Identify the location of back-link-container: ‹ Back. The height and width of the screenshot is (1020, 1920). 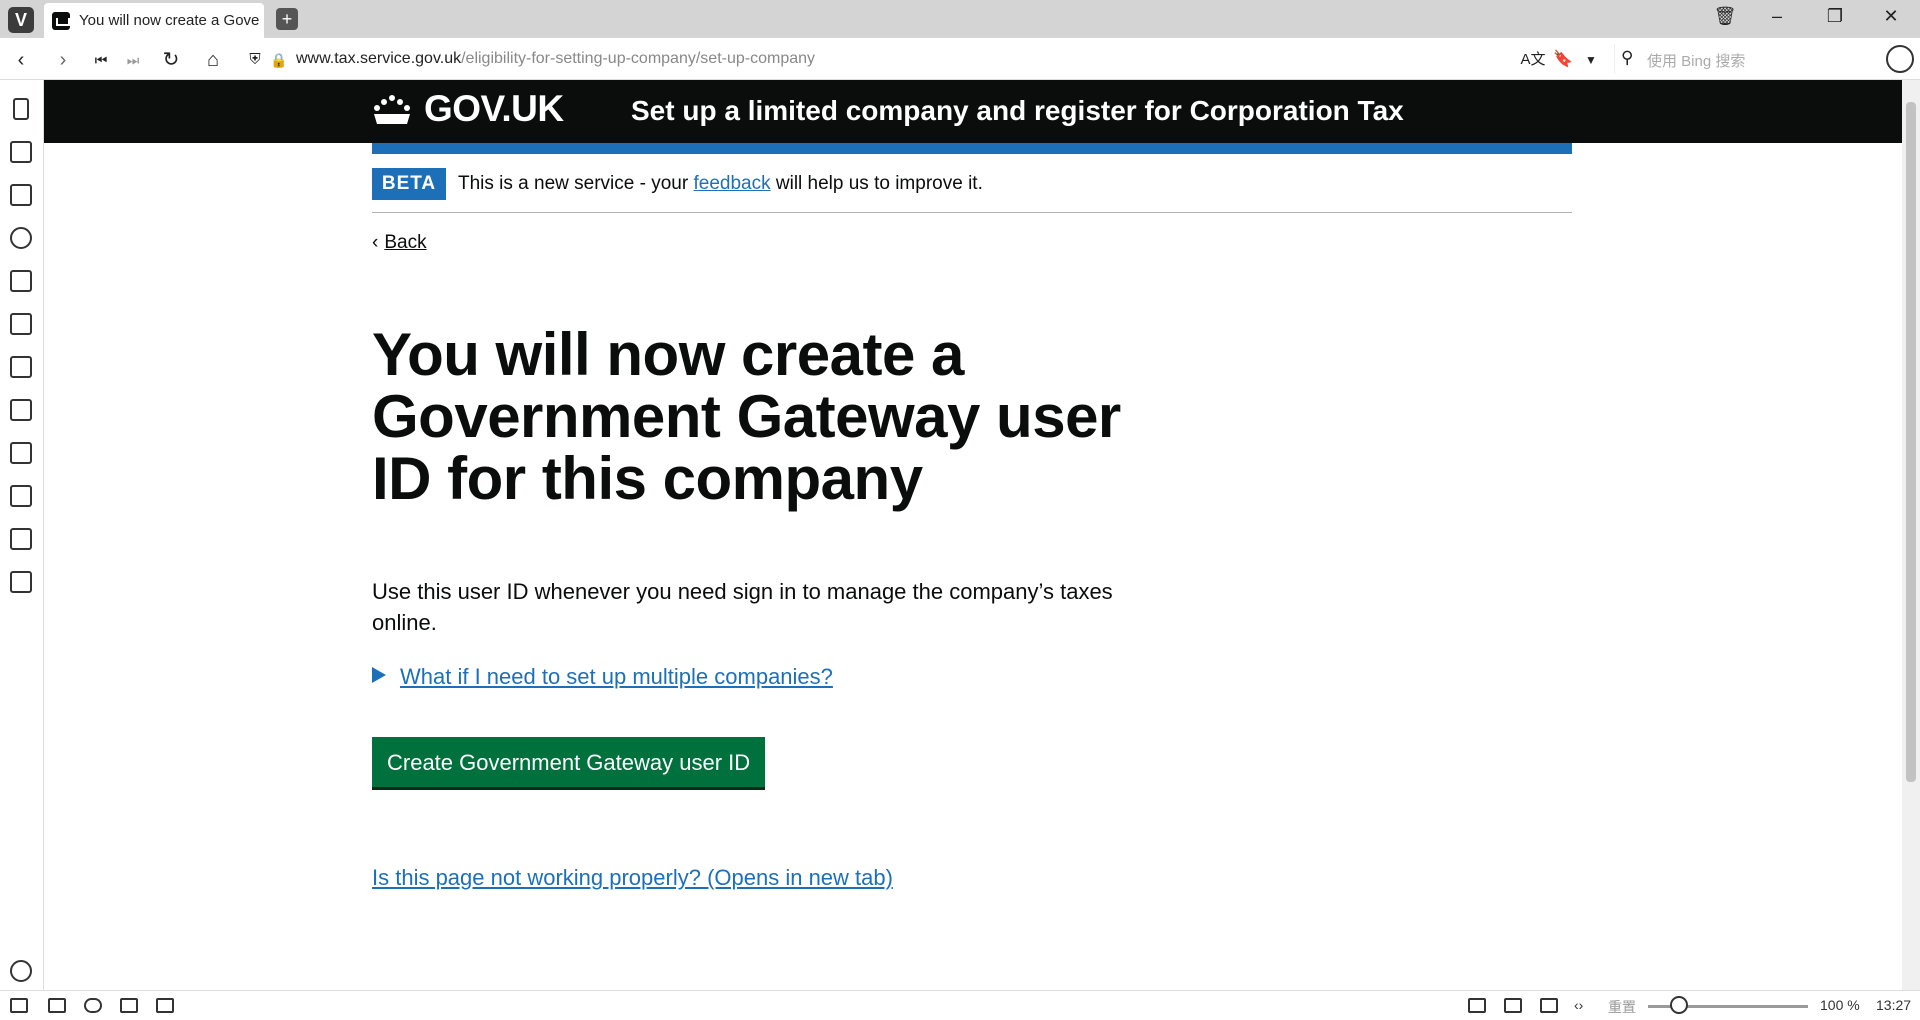
(399, 243).